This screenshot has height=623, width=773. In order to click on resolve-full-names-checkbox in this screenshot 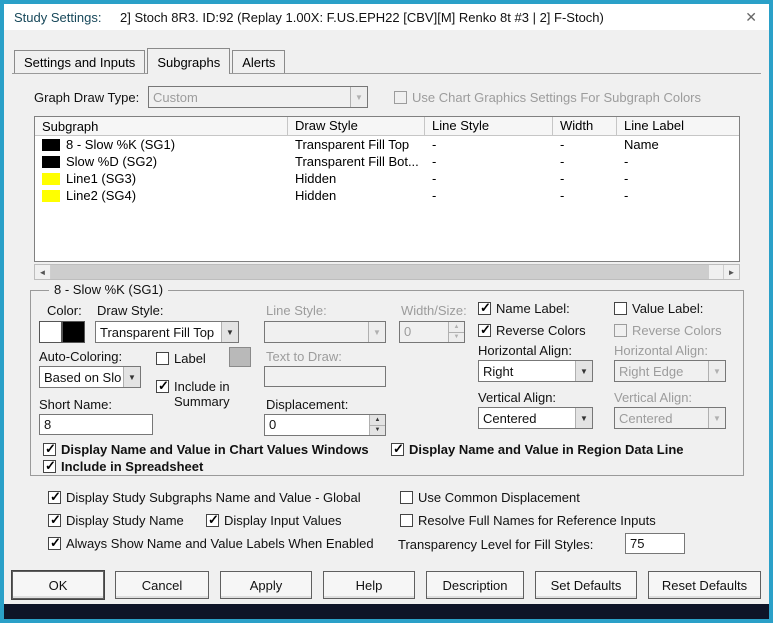, I will do `click(406, 520)`.